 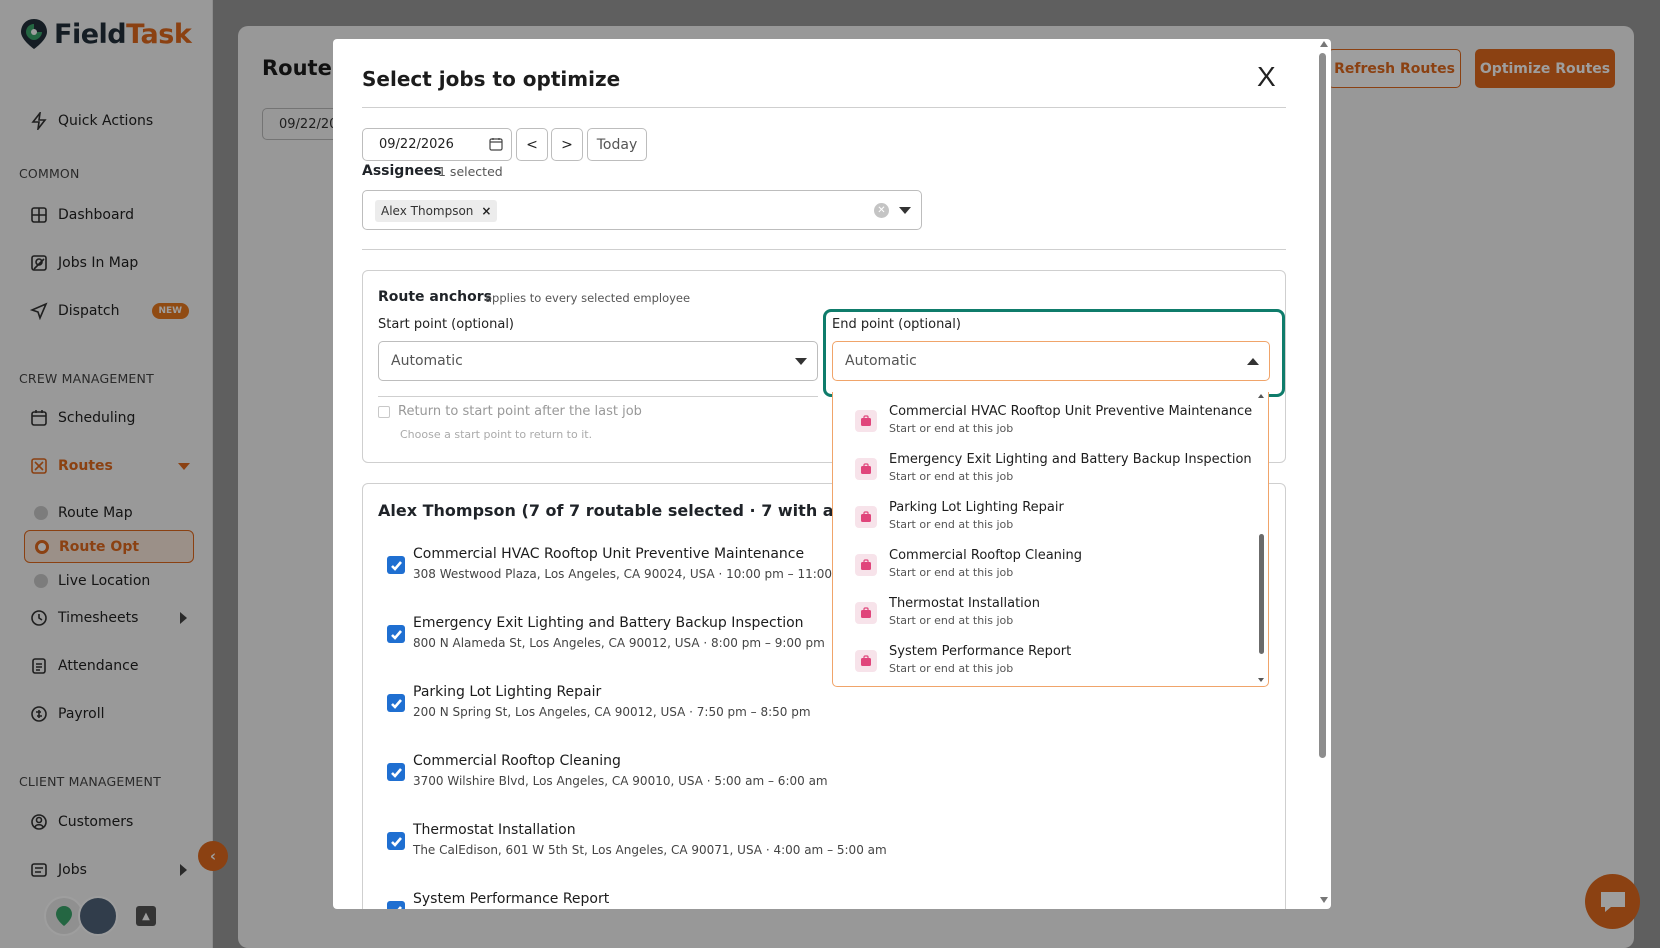 I want to click on dropdown-scrollbar, so click(x=1261, y=594).